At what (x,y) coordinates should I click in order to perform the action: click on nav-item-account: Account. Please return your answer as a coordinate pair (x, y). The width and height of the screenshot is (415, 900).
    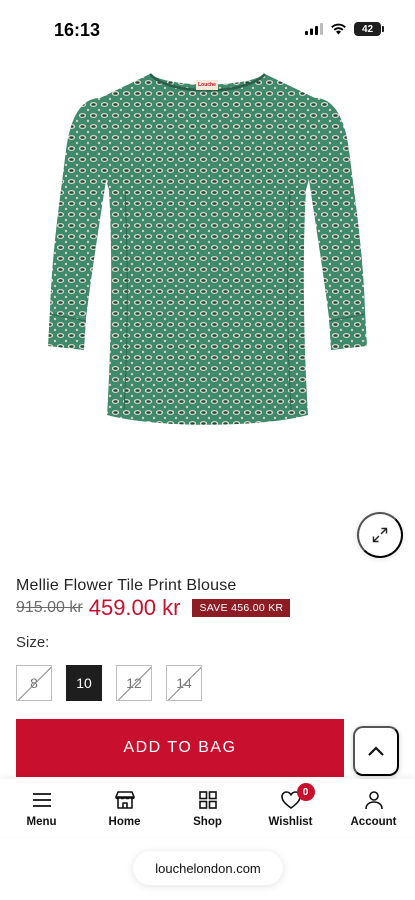
    Looking at the image, I should click on (373, 808).